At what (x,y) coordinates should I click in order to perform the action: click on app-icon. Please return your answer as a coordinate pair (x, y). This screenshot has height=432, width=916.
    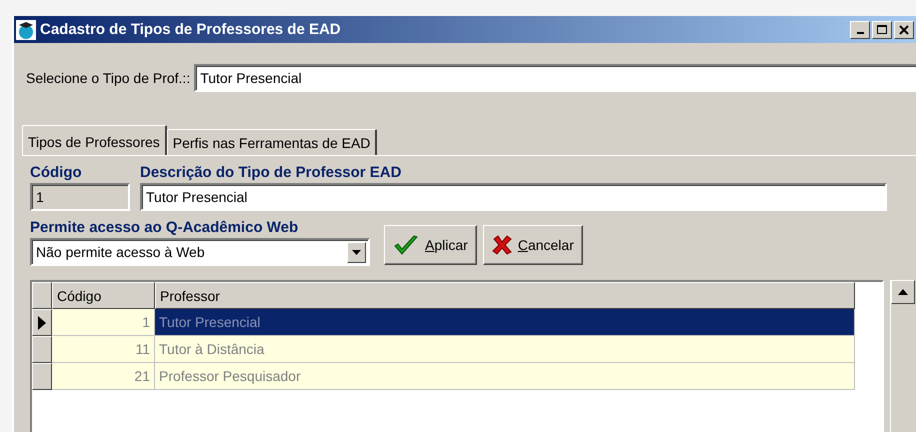
    Looking at the image, I should click on (26, 30).